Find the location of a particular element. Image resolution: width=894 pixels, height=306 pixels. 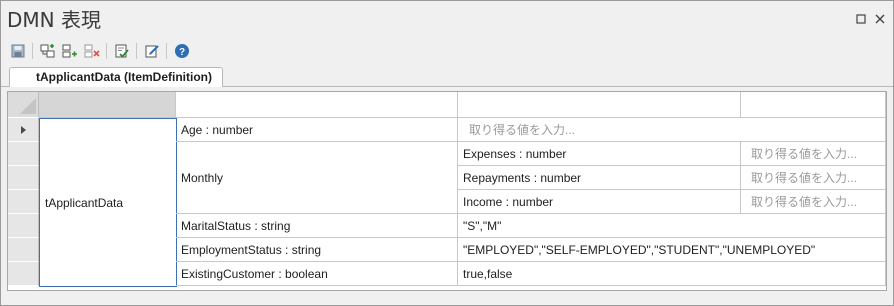

add-sibling-icon is located at coordinates (69, 51).